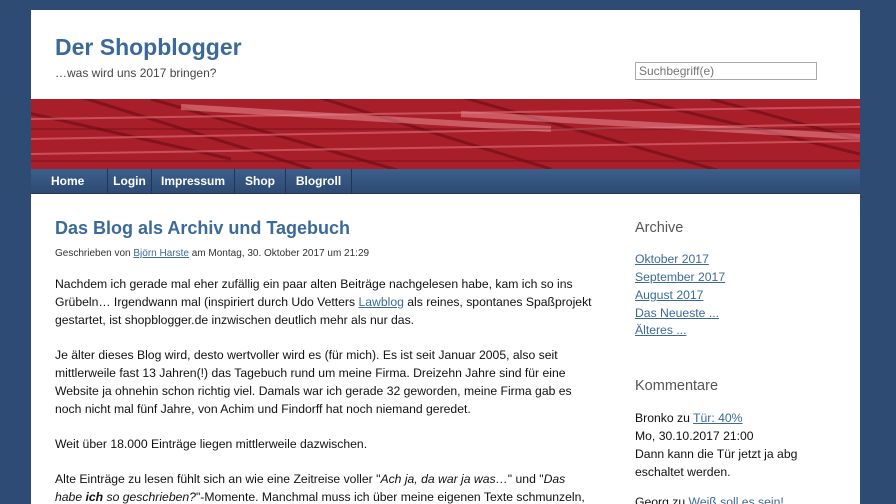 This screenshot has width=896, height=504. I want to click on comment-2-post-link: Weiß soll es sein!, so click(736, 499).